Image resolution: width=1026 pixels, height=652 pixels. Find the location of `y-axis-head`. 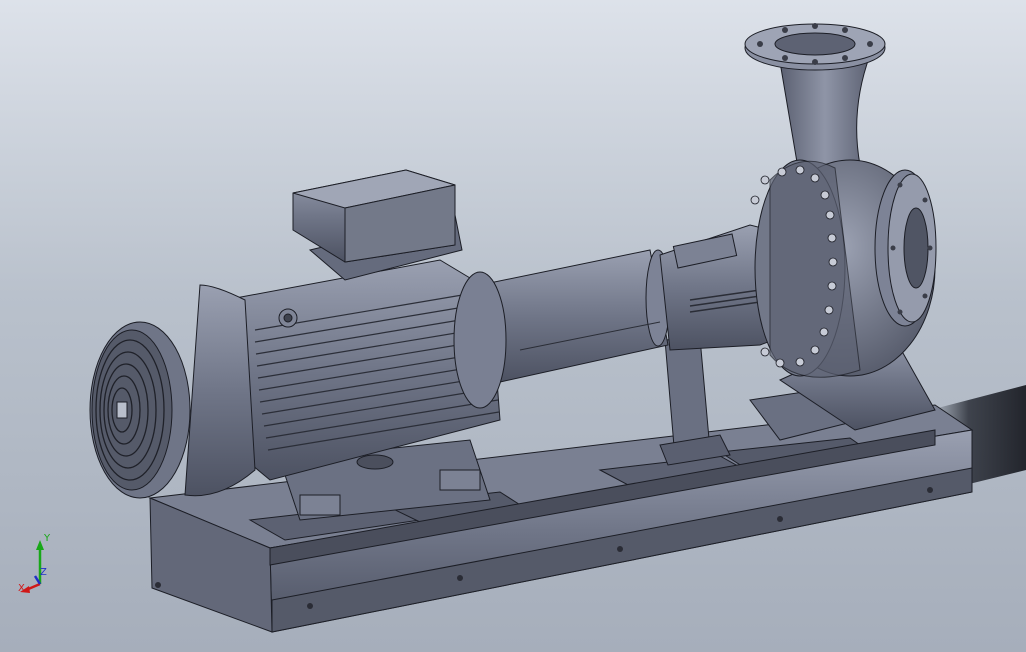

y-axis-head is located at coordinates (40, 545).